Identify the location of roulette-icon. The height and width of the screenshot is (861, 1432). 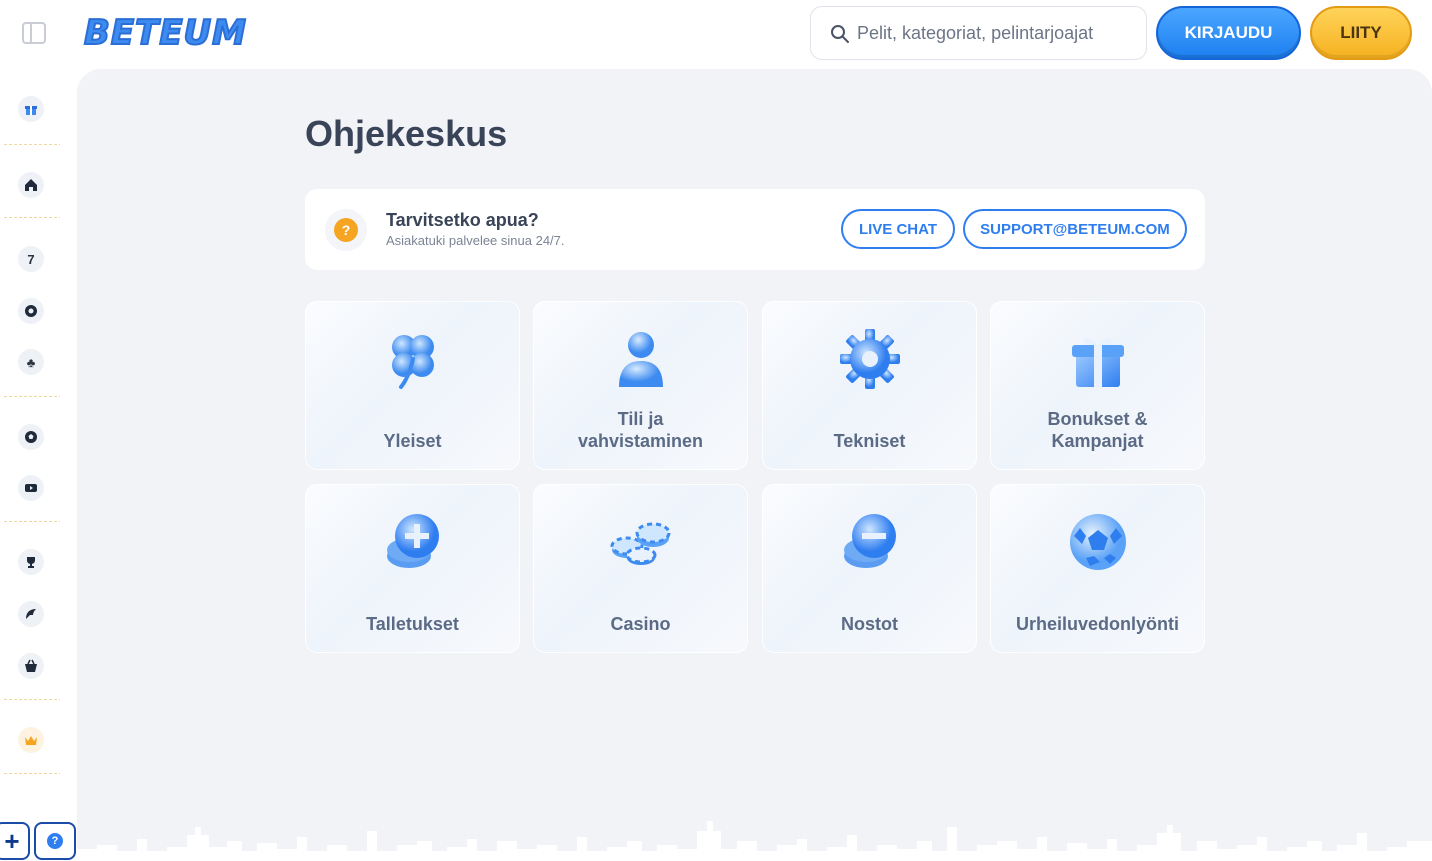
(31, 311).